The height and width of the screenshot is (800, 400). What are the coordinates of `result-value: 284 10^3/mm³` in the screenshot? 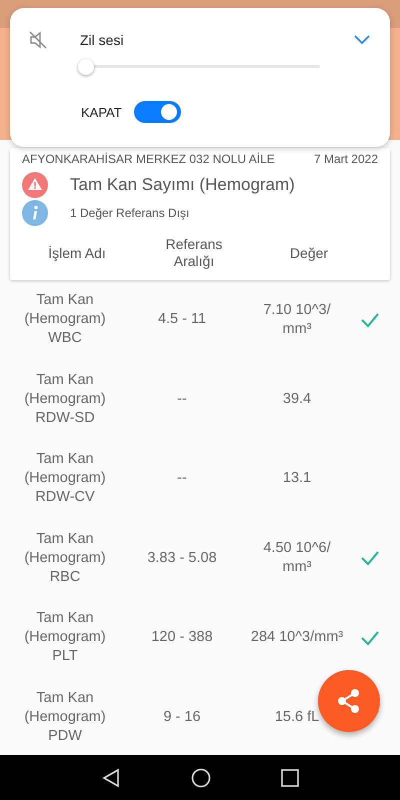 It's located at (297, 638).